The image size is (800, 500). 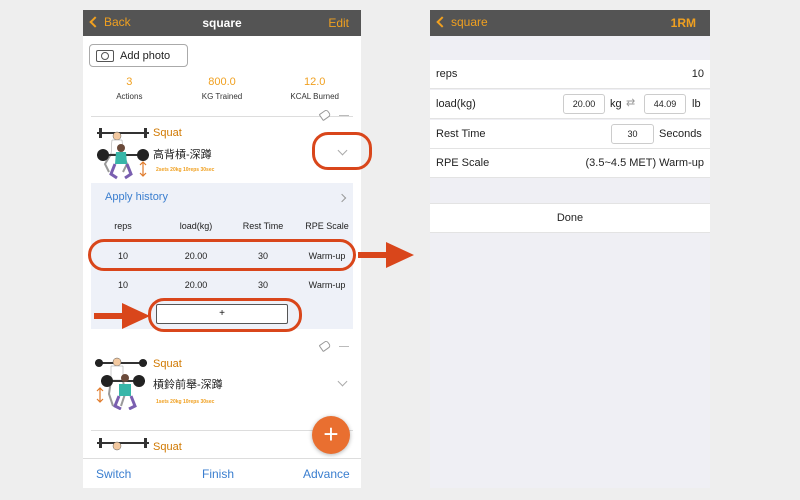 I want to click on load-row: load(kg) 20.00 kg ⇄ 44.09 lb, so click(x=570, y=104).